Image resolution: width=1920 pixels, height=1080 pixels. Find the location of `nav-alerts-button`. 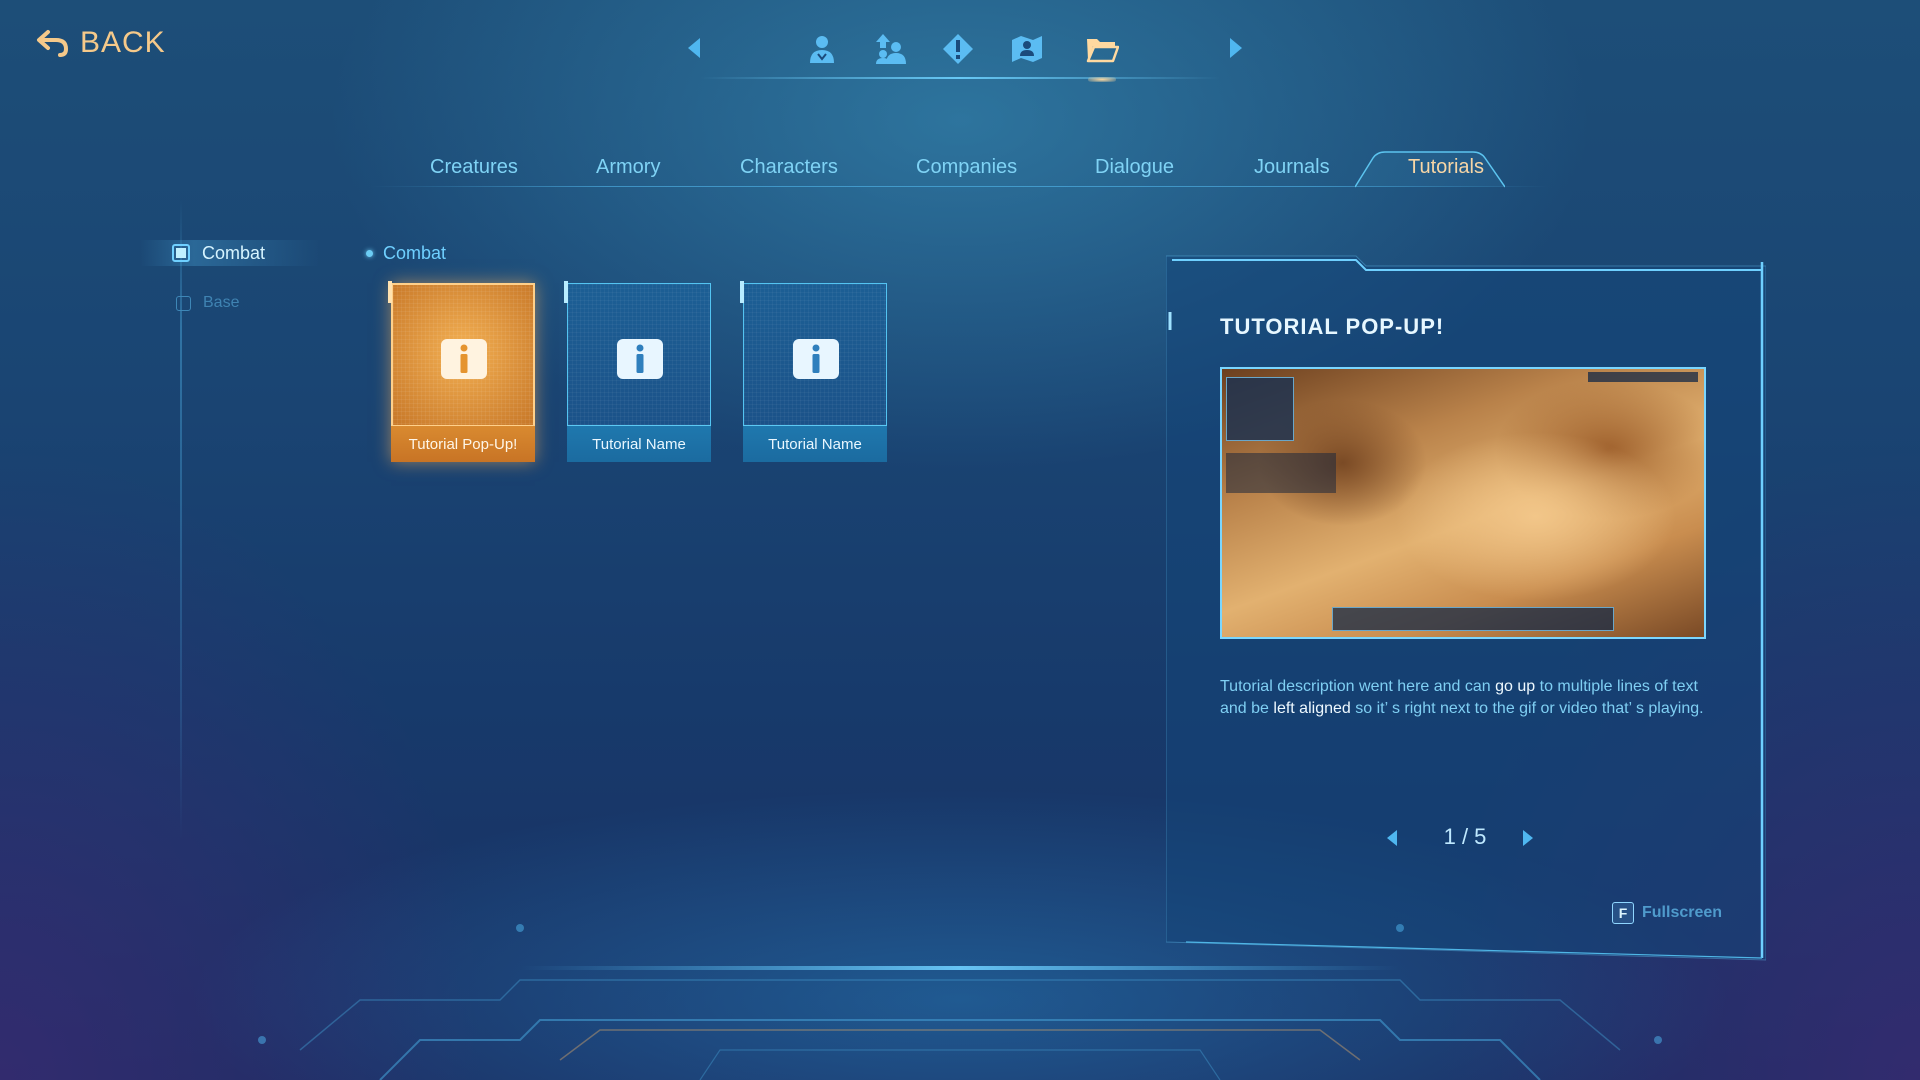

nav-alerts-button is located at coordinates (958, 49).